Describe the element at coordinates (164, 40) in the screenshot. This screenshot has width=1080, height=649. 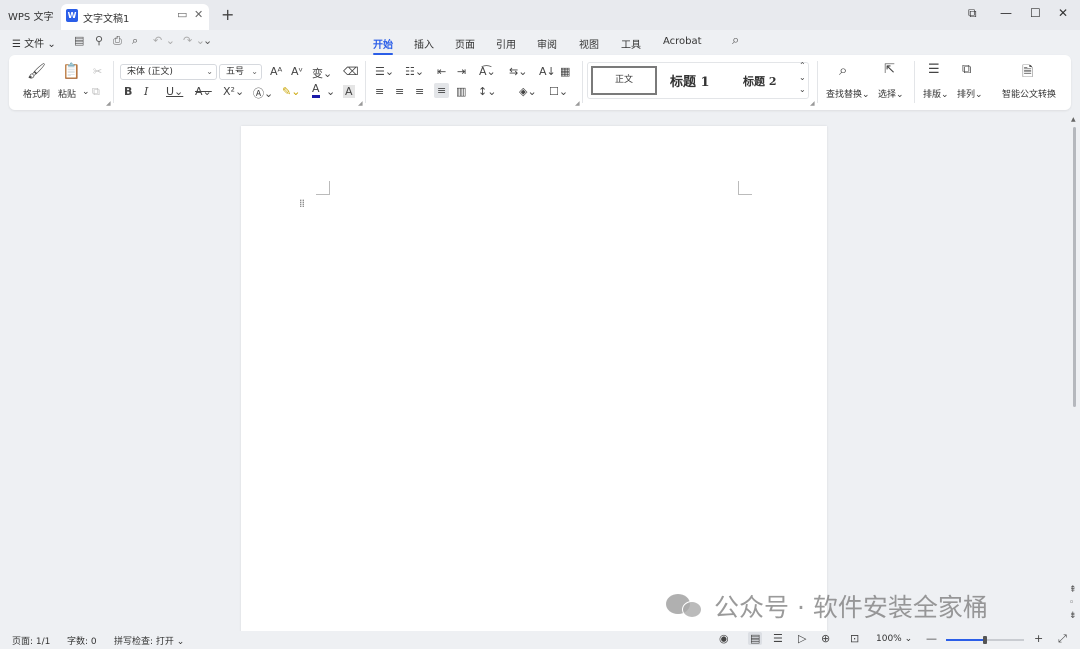
I see `undo-icon: ↶ ⌄` at that location.